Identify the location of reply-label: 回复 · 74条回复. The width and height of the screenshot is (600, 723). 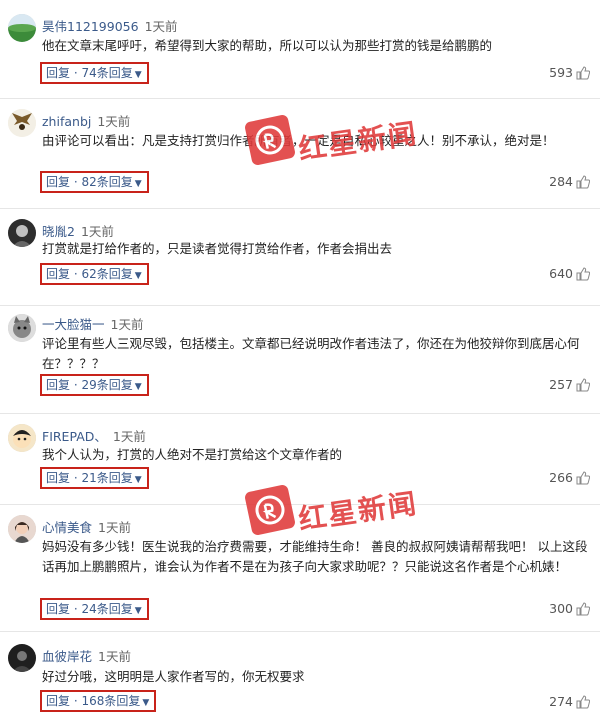
(89, 73).